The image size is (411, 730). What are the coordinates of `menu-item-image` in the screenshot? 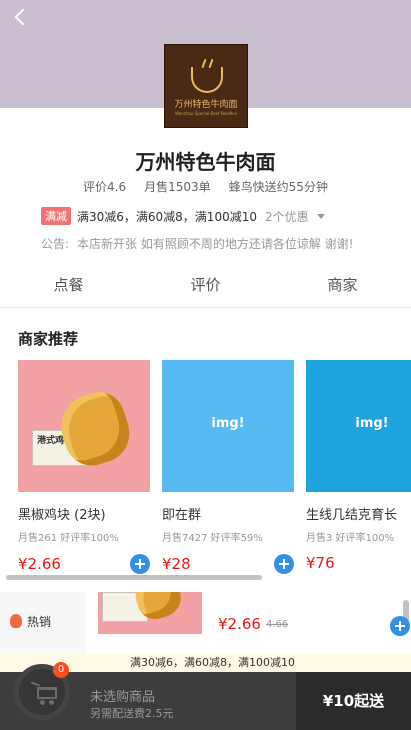 It's located at (150, 613).